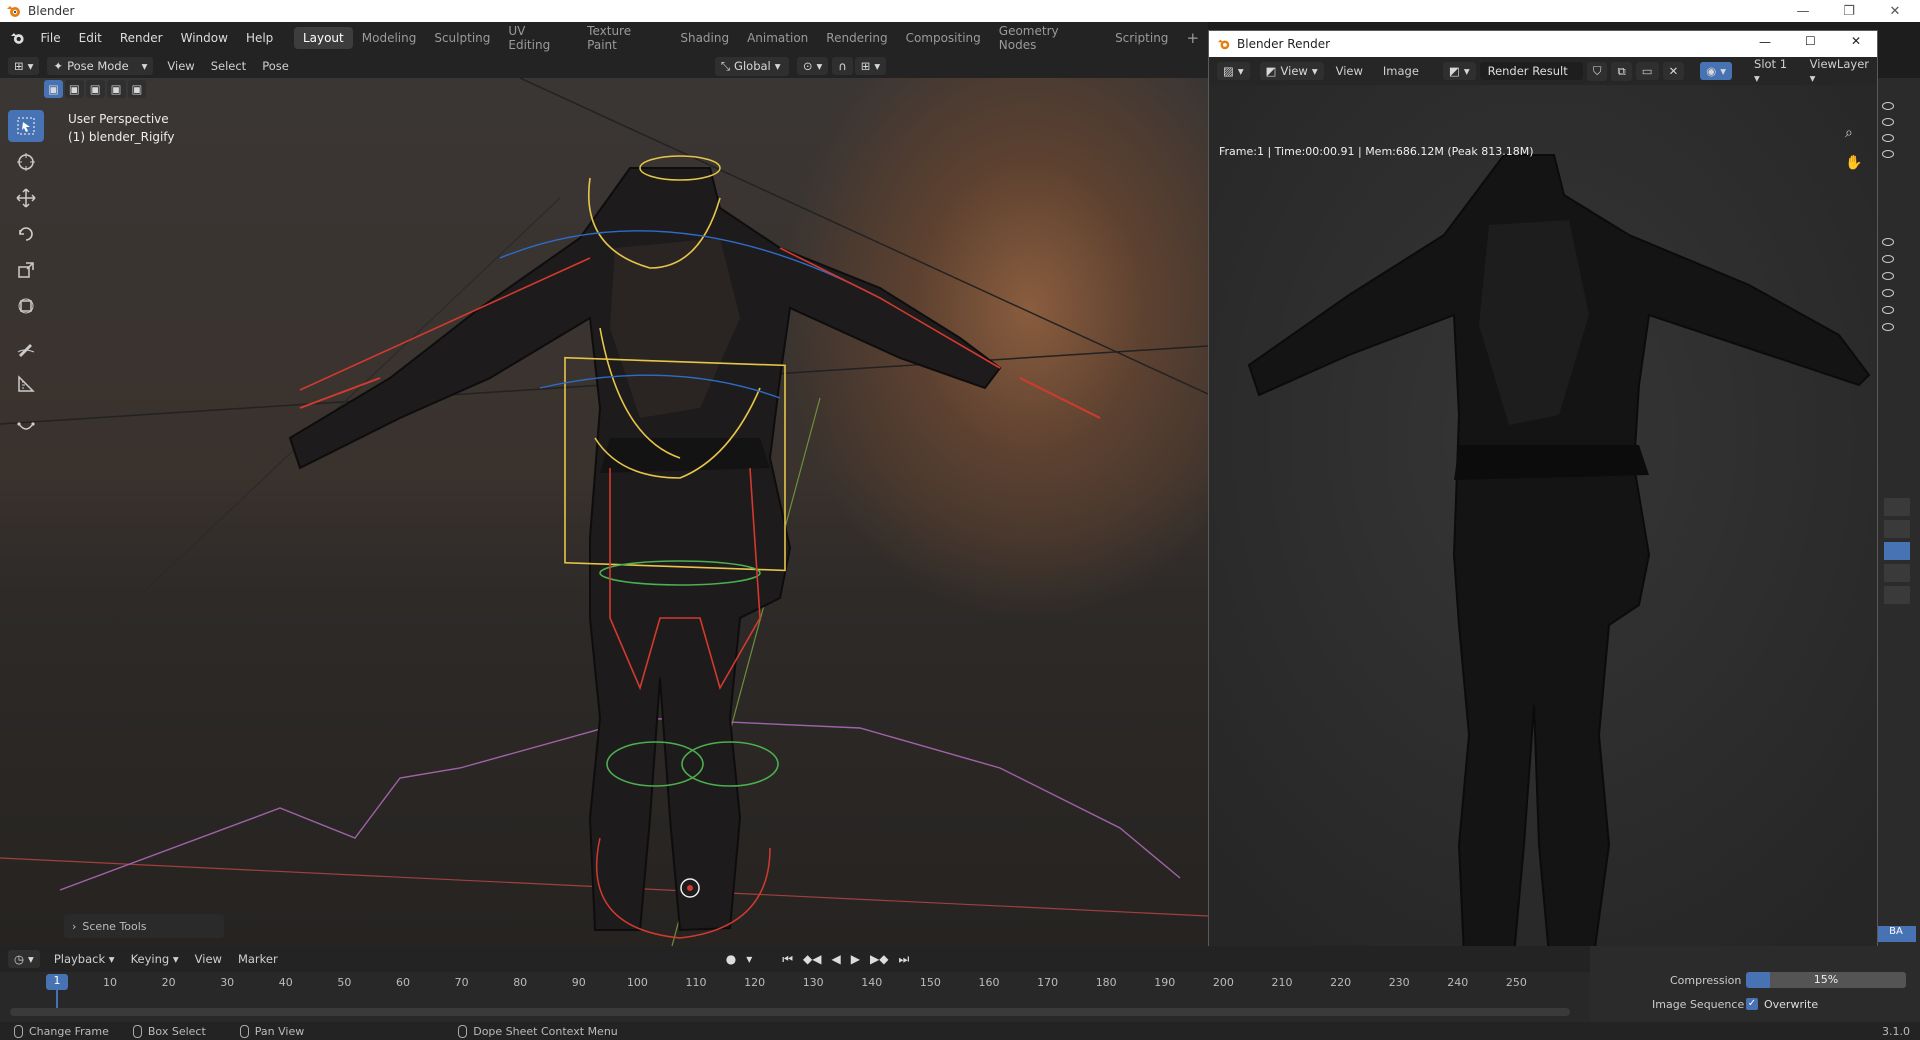  I want to click on play-icon: ▶, so click(855, 959).